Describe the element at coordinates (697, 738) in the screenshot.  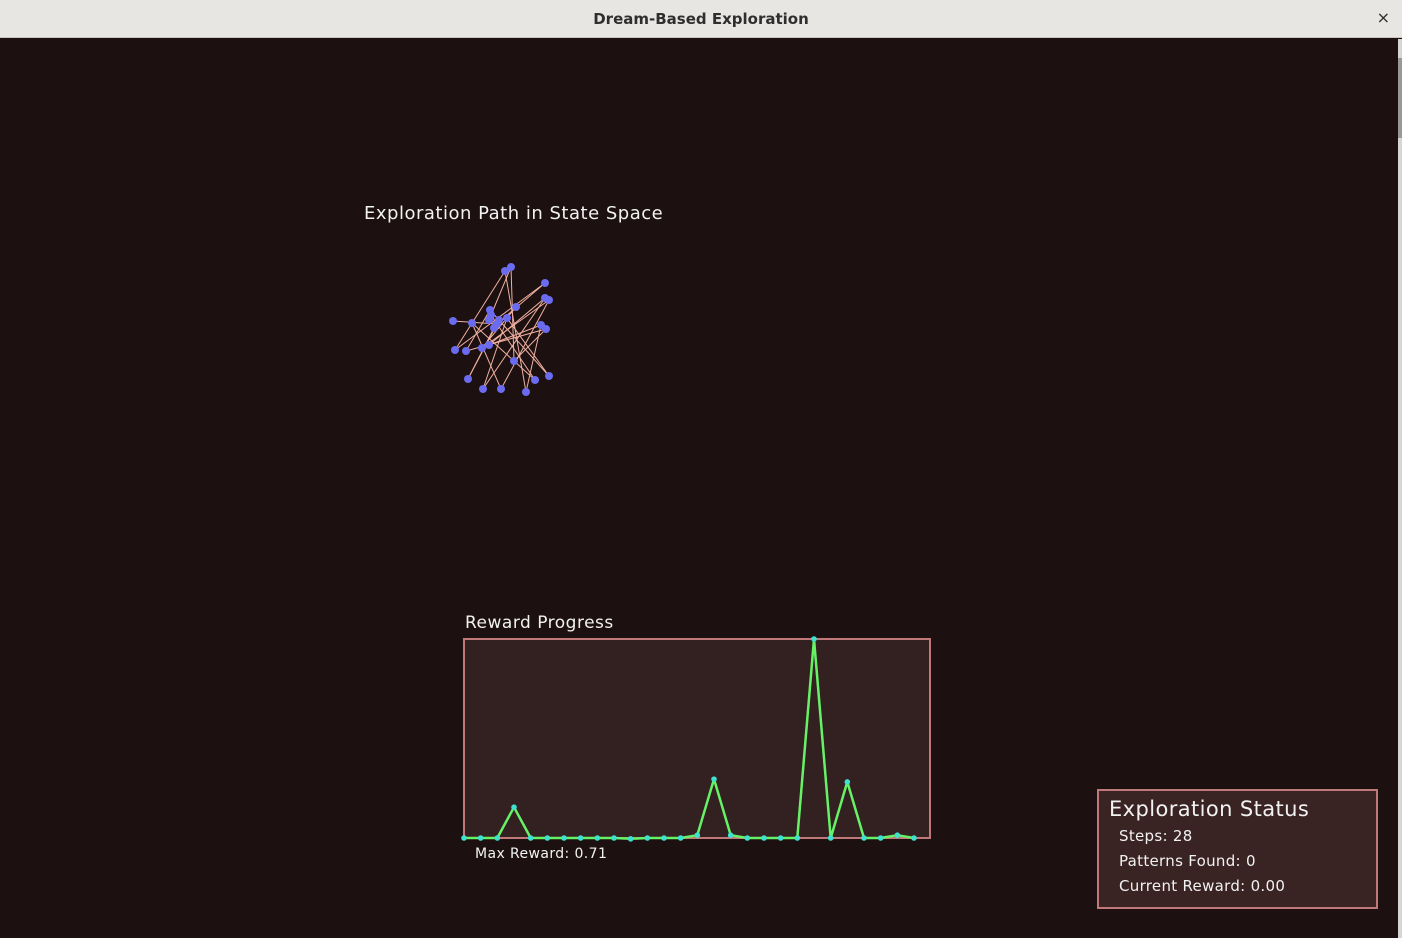
I see `reward-chart-frame` at that location.